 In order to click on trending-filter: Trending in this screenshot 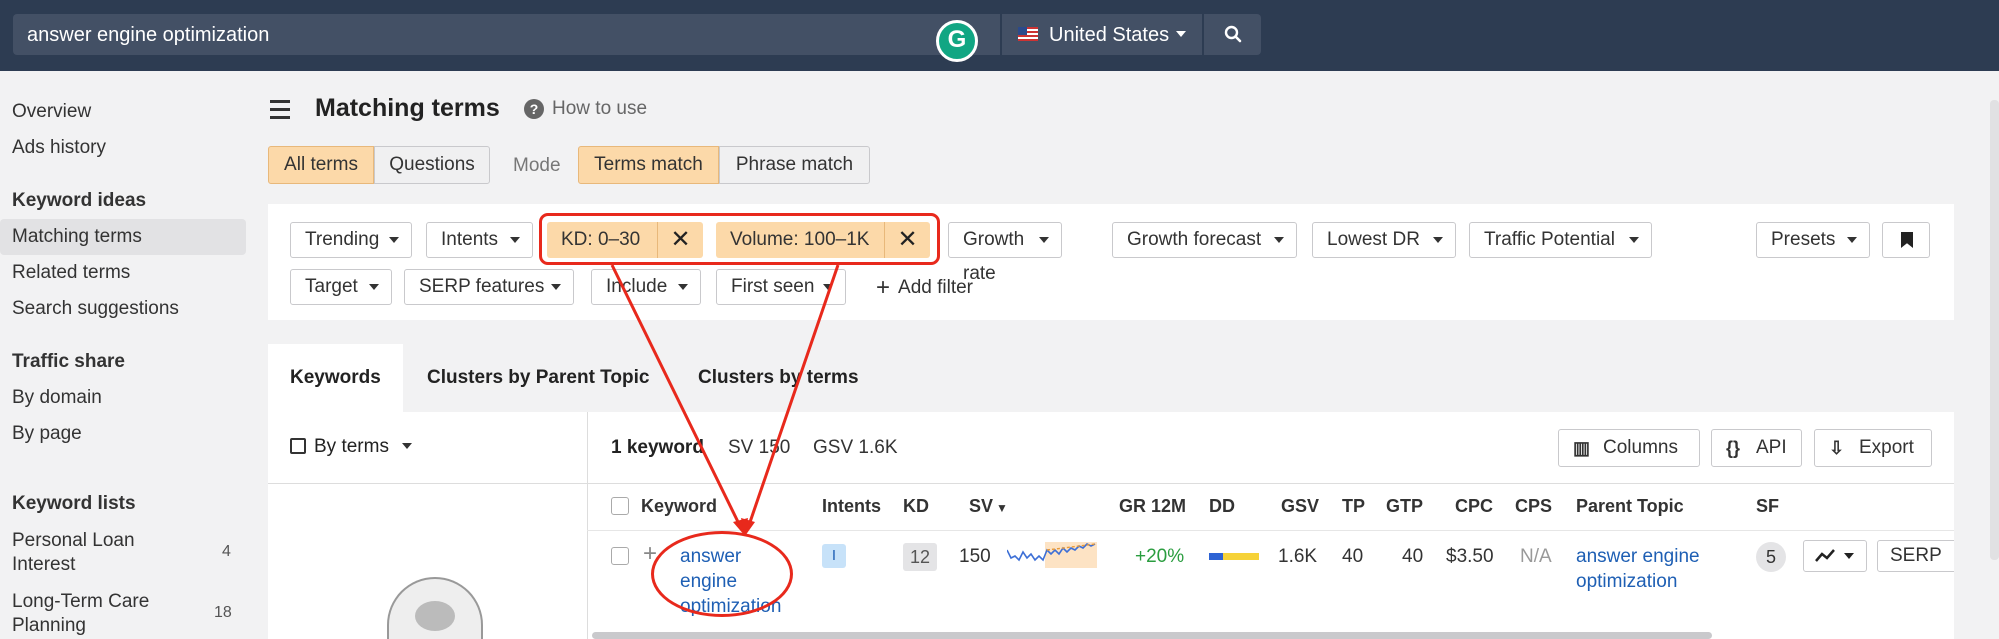, I will do `click(351, 240)`.